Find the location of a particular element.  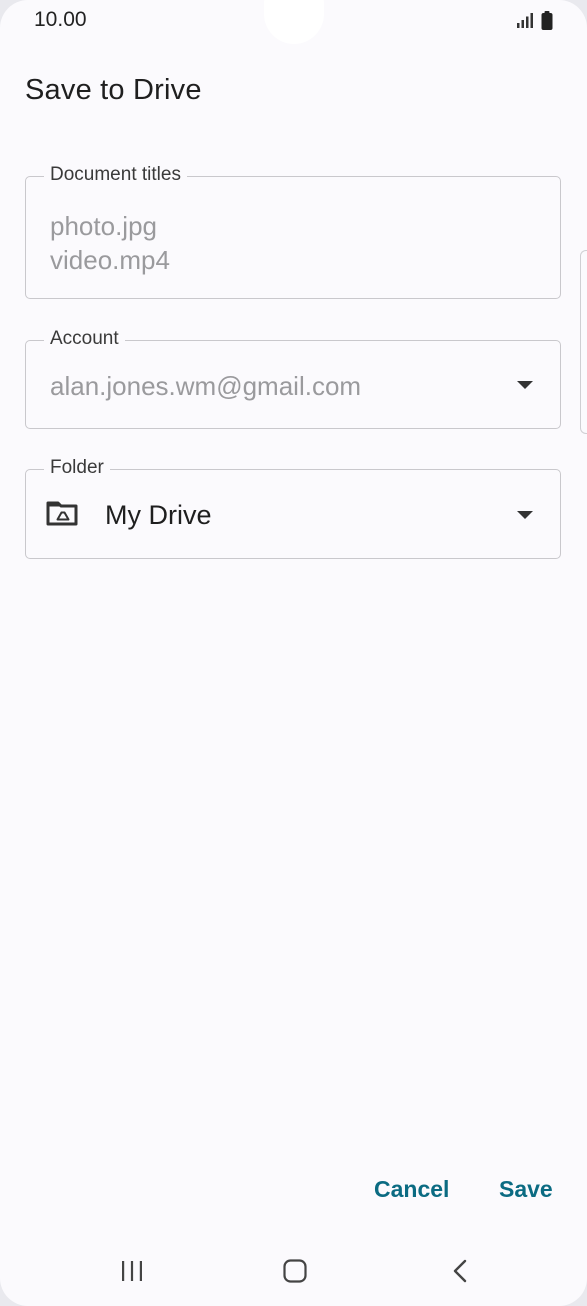

save-button: Save is located at coordinates (526, 1189).